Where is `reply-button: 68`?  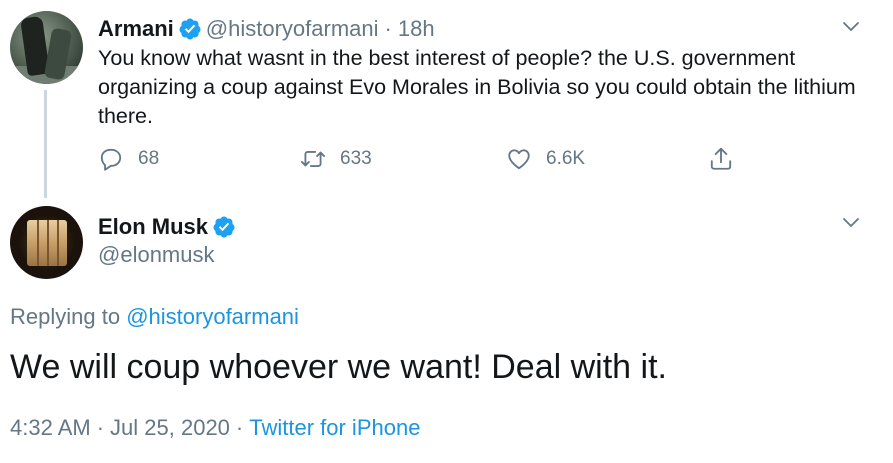
reply-button: 68 is located at coordinates (128, 159).